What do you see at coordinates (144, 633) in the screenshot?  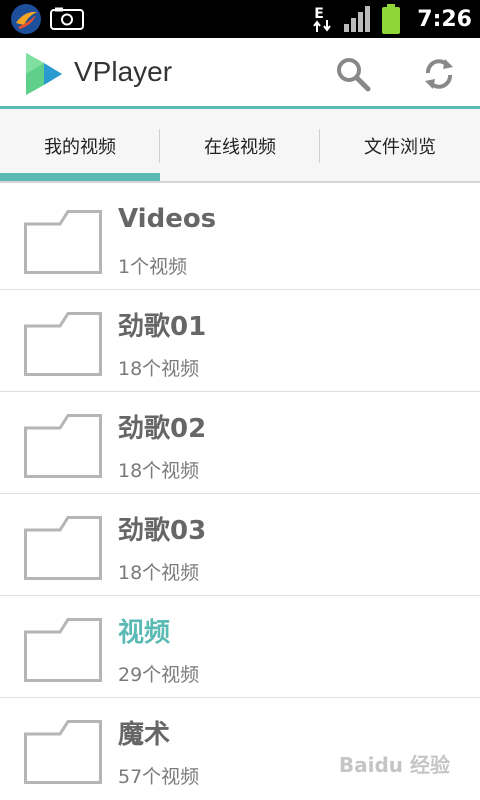 I see `folder-title: 视频` at bounding box center [144, 633].